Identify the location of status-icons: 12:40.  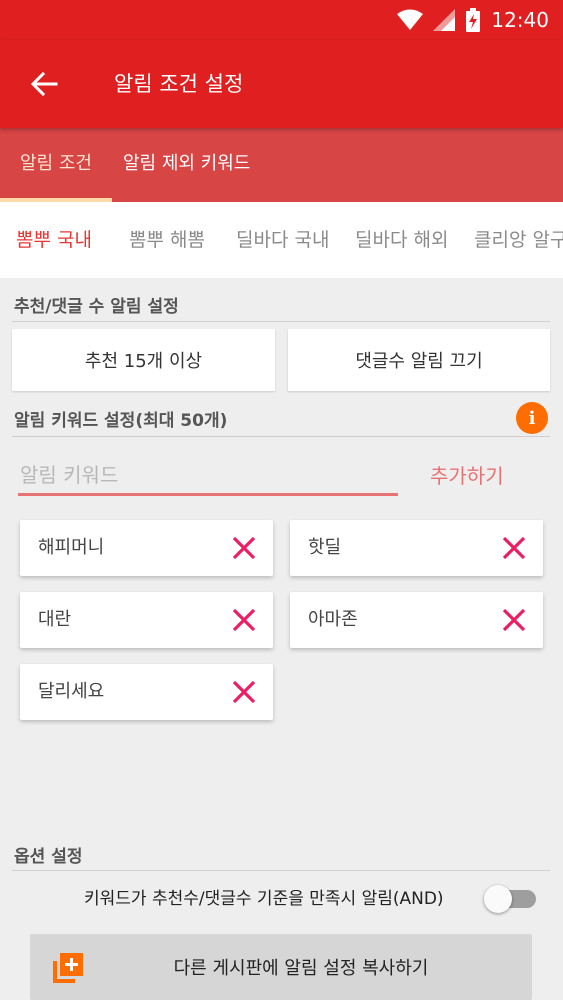
(473, 20).